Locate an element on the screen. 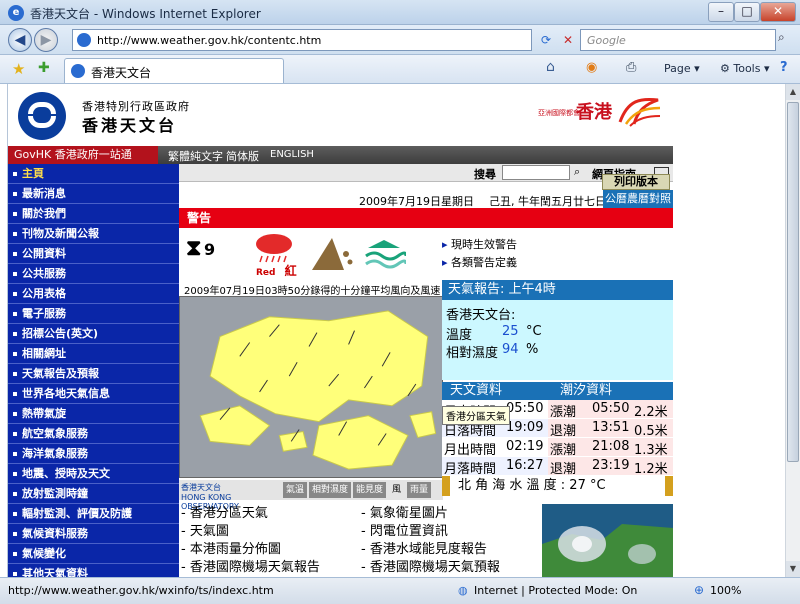 This screenshot has width=800, height=604. sidebar-item: 海洋氣象服務 is located at coordinates (93, 454).